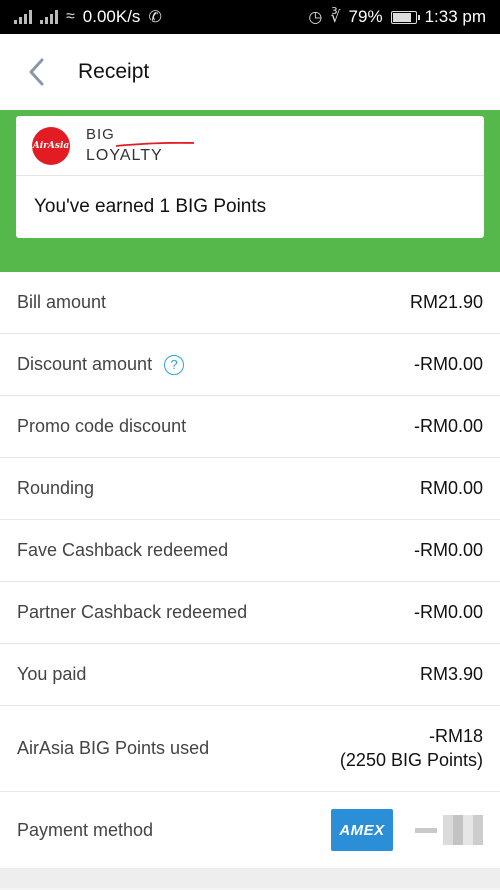 This screenshot has height=890, width=500. I want to click on big-loyalty-logo: BIG LOYALTY, so click(141, 145).